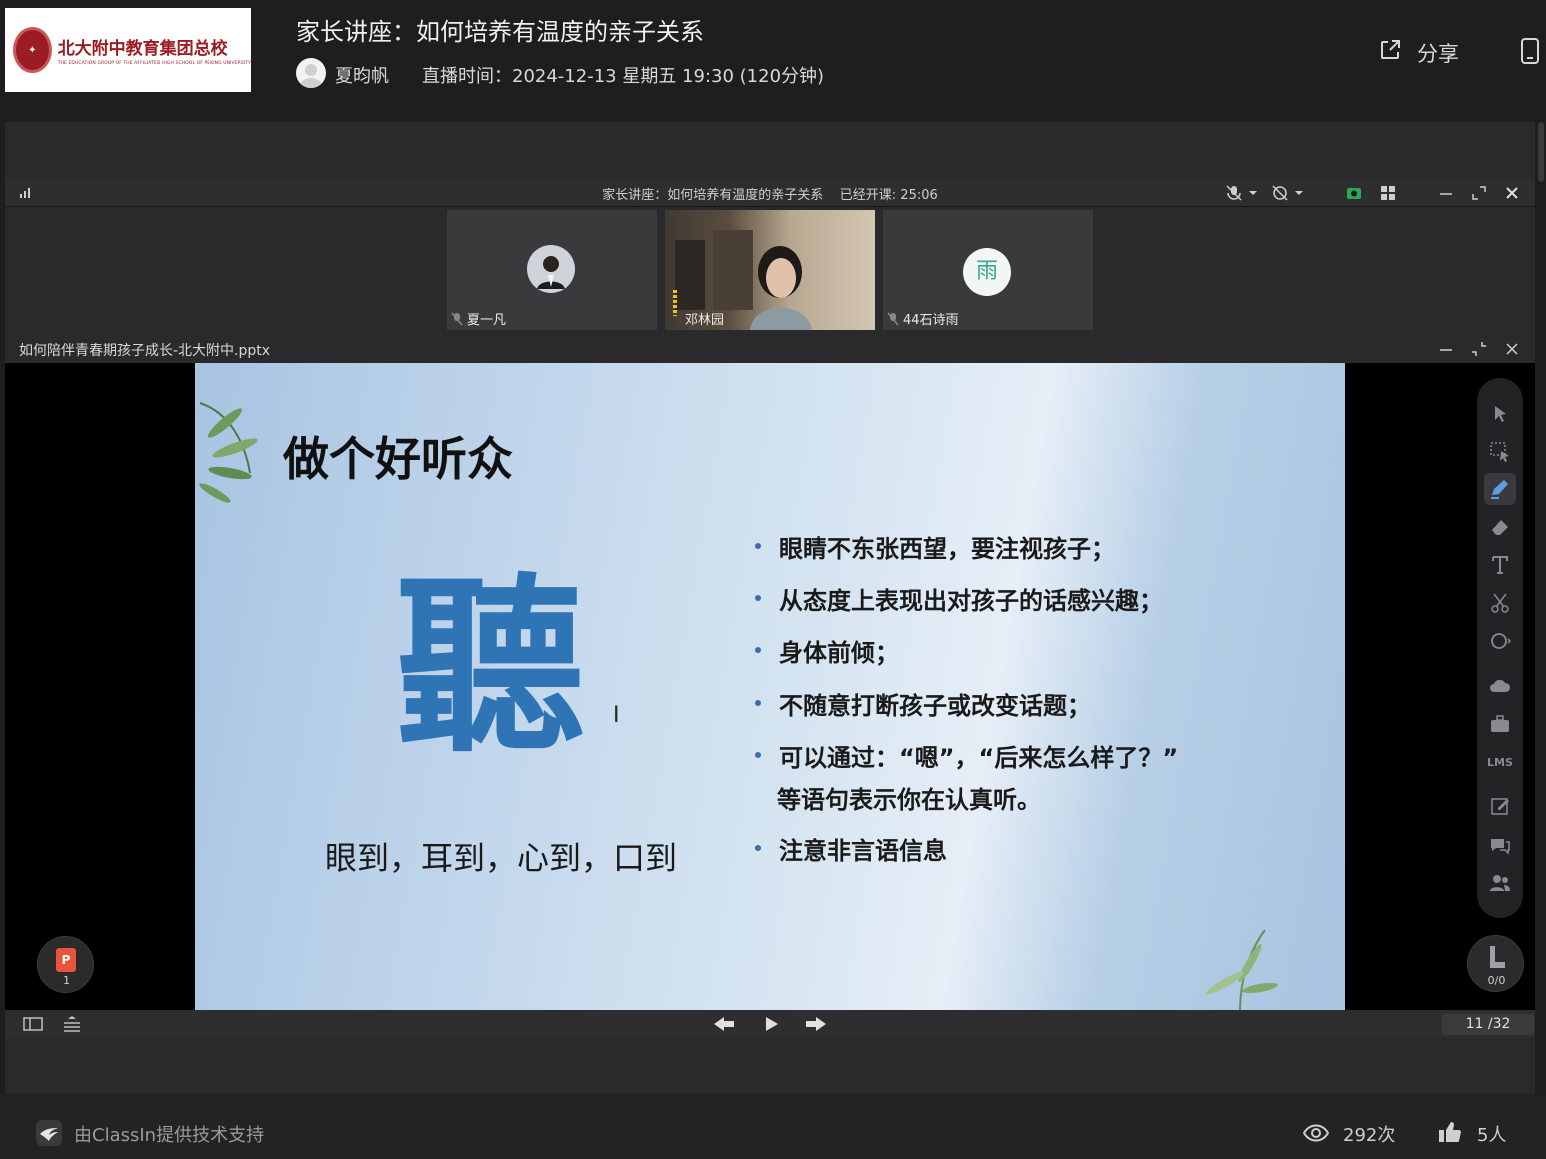 This screenshot has width=1546, height=1159. I want to click on pointer-tool-icon, so click(1500, 414).